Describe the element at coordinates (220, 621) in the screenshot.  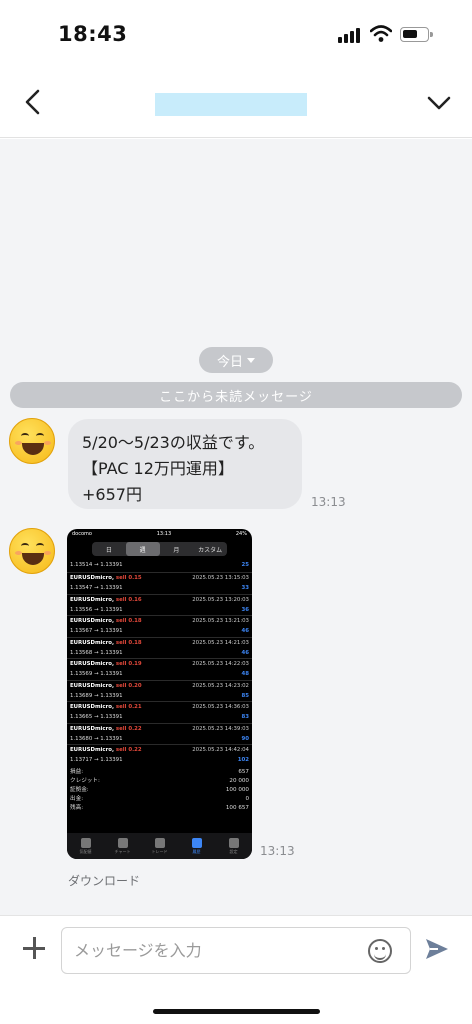
I see `trade-datetime: 2025.05.23 13:21:03` at that location.